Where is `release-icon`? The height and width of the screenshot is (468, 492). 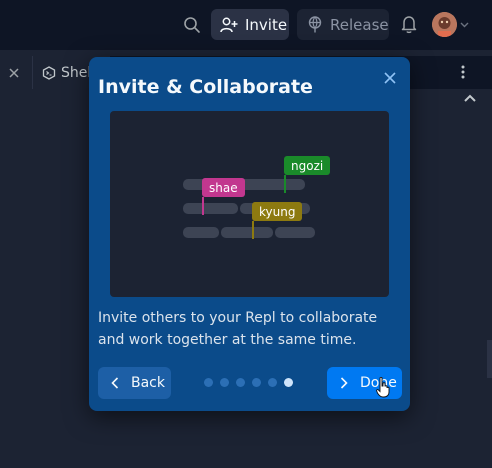 release-icon is located at coordinates (315, 24).